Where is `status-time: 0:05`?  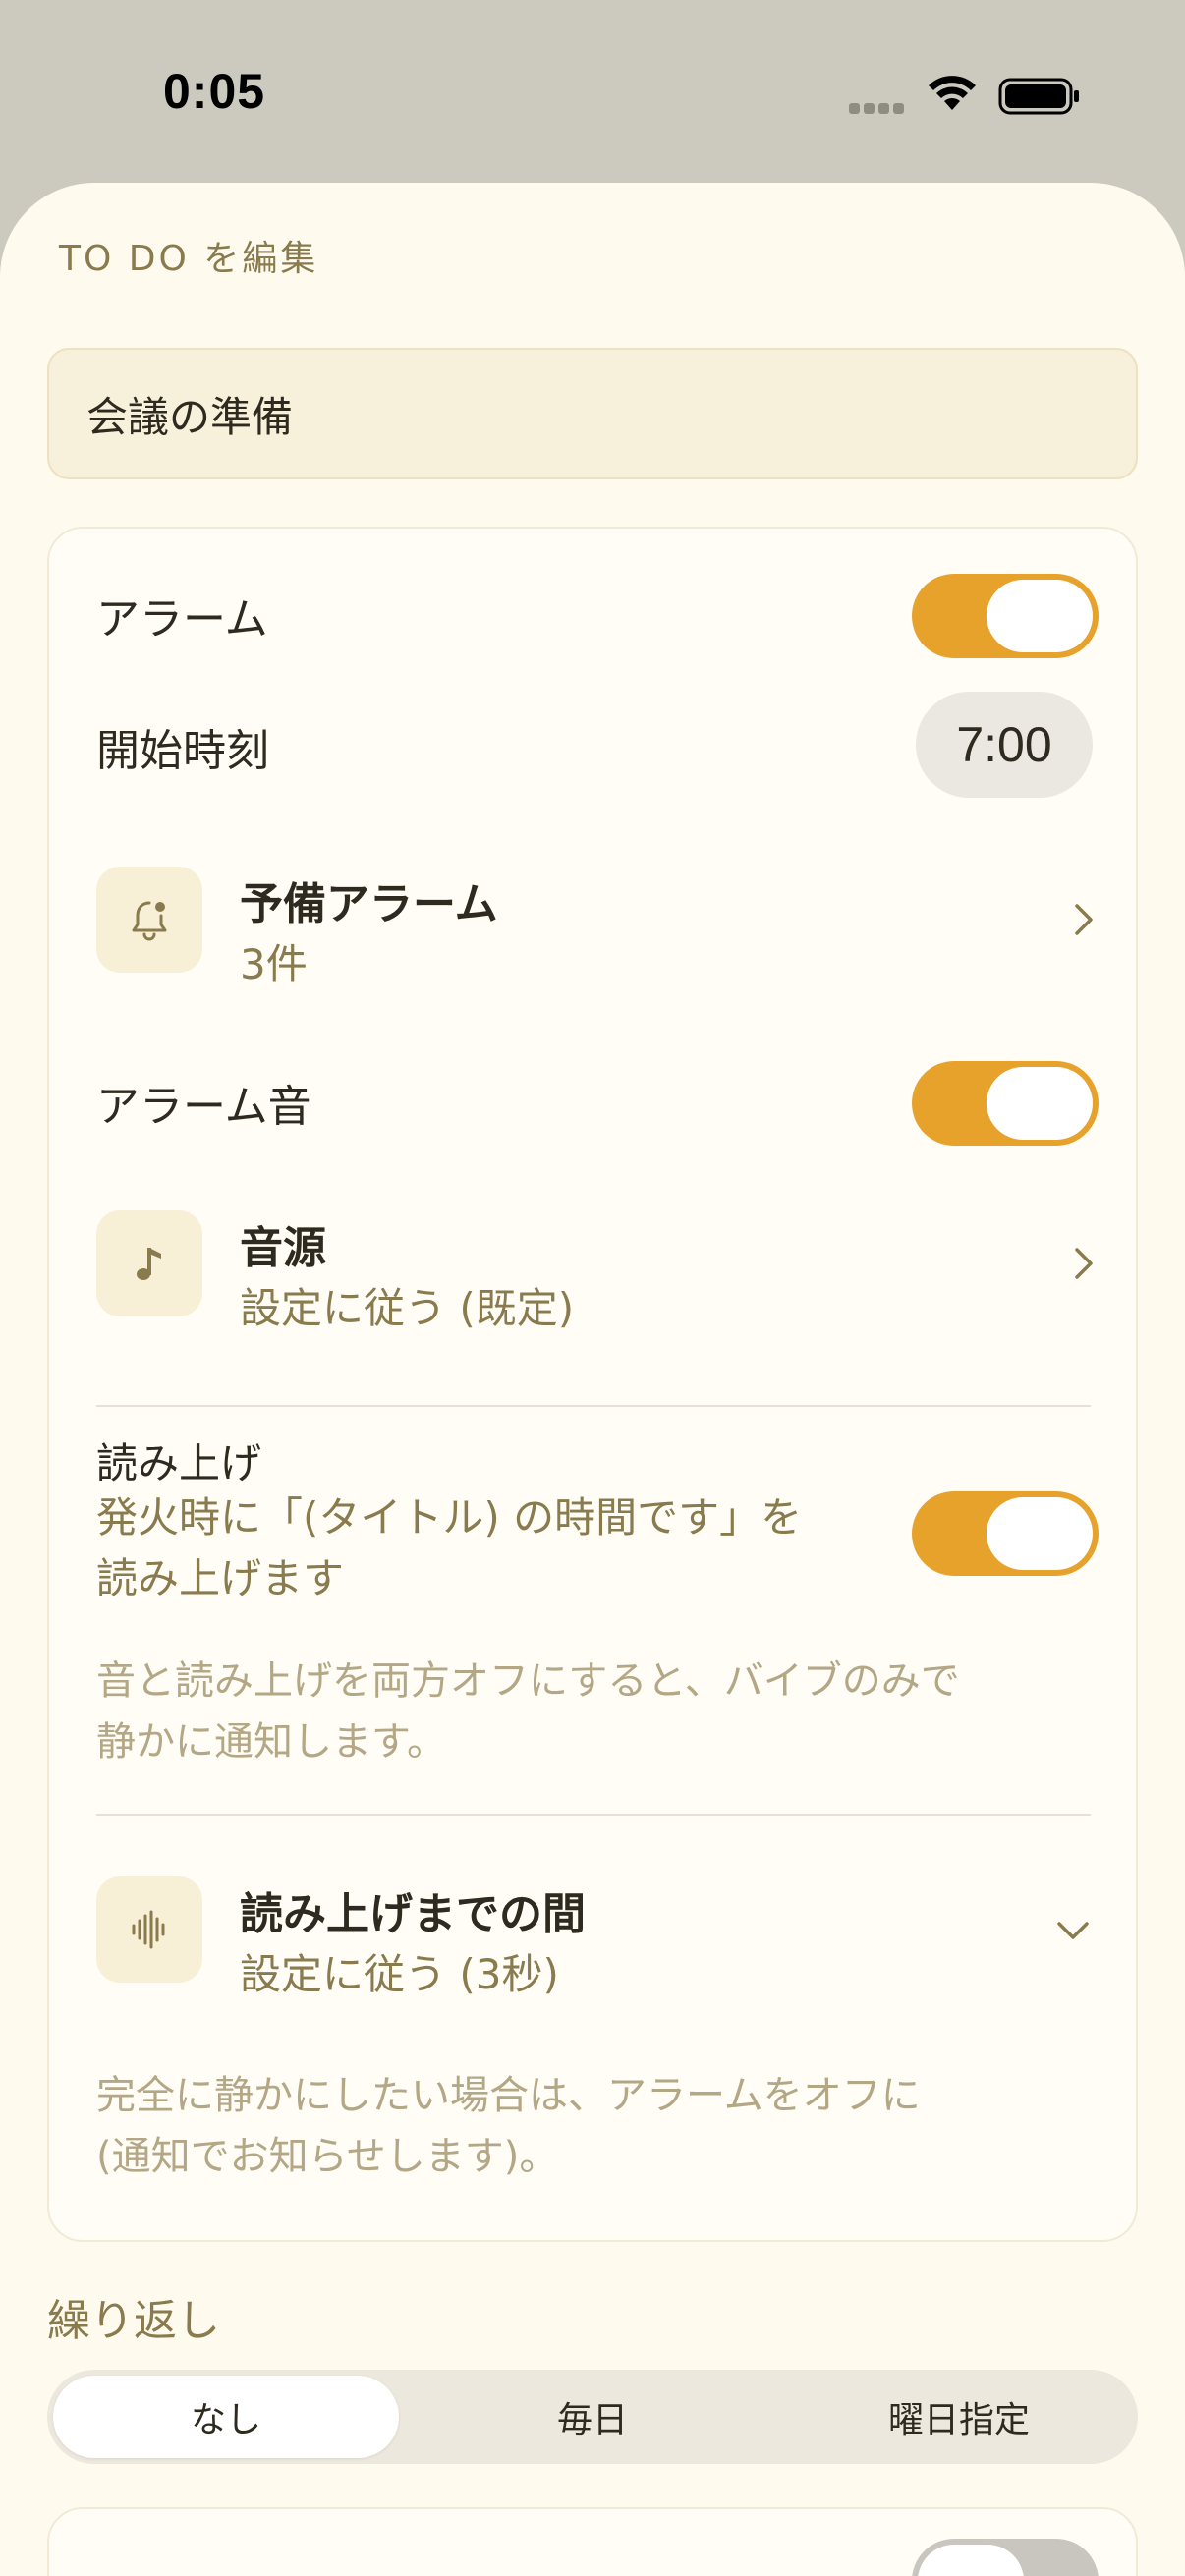
status-time: 0:05 is located at coordinates (215, 91).